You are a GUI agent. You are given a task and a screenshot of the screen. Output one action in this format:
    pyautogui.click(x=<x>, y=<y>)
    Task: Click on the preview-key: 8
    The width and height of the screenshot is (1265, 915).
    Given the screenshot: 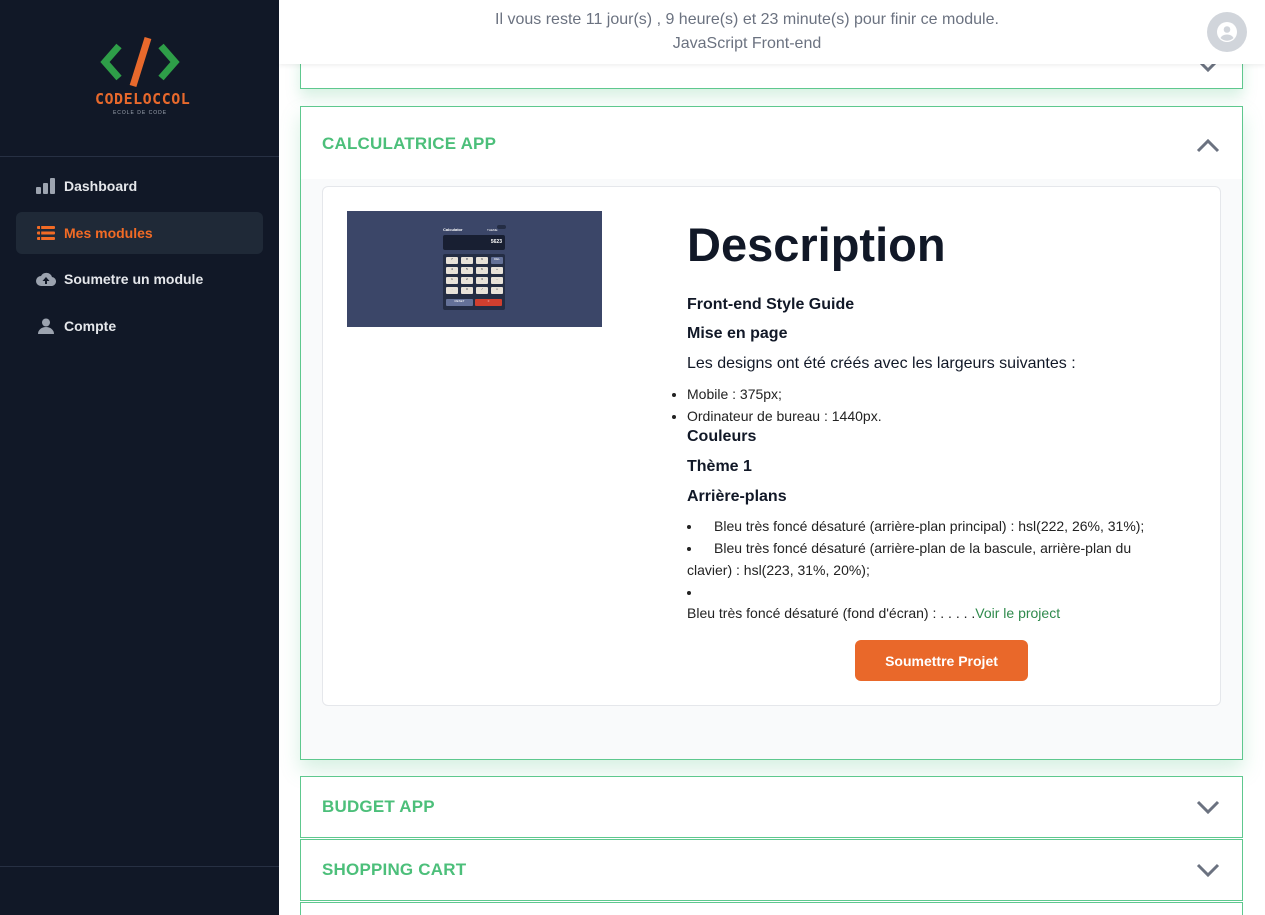 What is the action you would take?
    pyautogui.click(x=467, y=260)
    